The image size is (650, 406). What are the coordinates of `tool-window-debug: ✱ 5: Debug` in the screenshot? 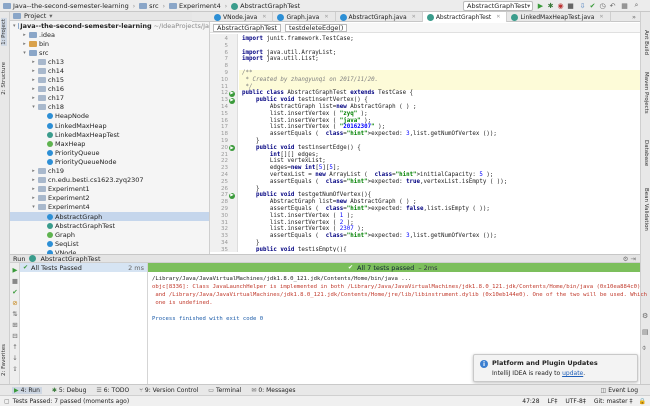 It's located at (69, 390).